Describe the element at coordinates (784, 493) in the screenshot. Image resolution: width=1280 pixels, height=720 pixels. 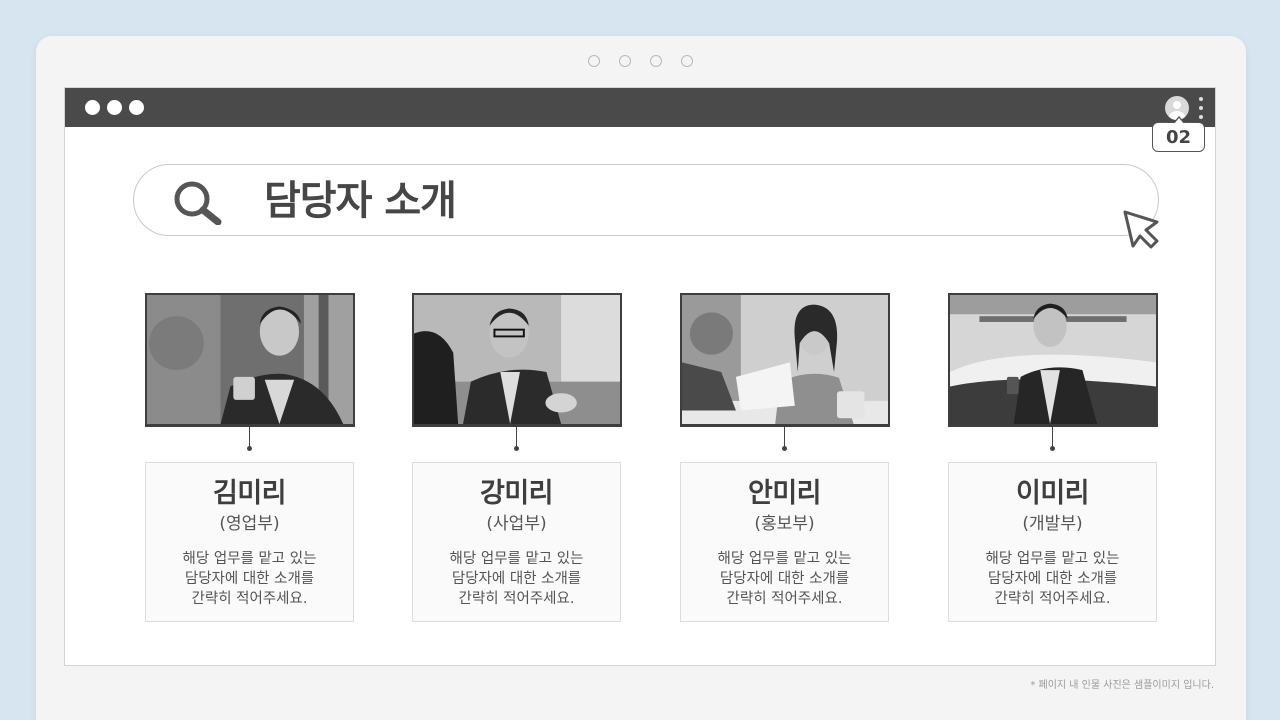
I see `staff-name: 안미리` at that location.